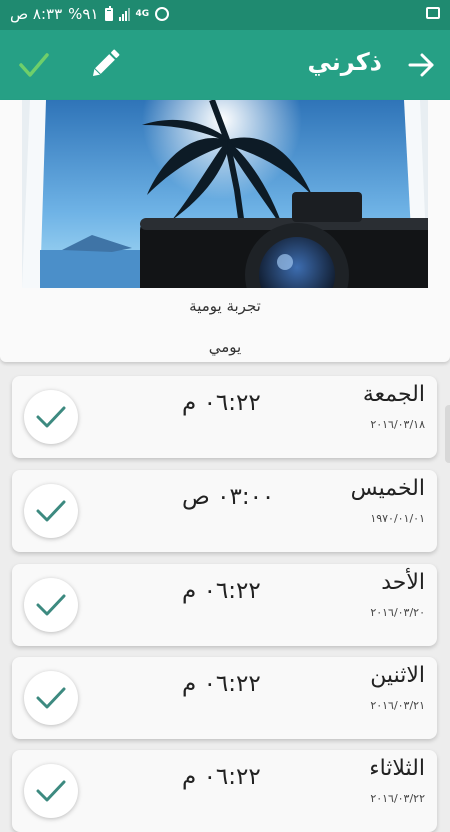 This screenshot has height=832, width=450. What do you see at coordinates (83, 14) in the screenshot?
I see `battery-percent: %٩١` at bounding box center [83, 14].